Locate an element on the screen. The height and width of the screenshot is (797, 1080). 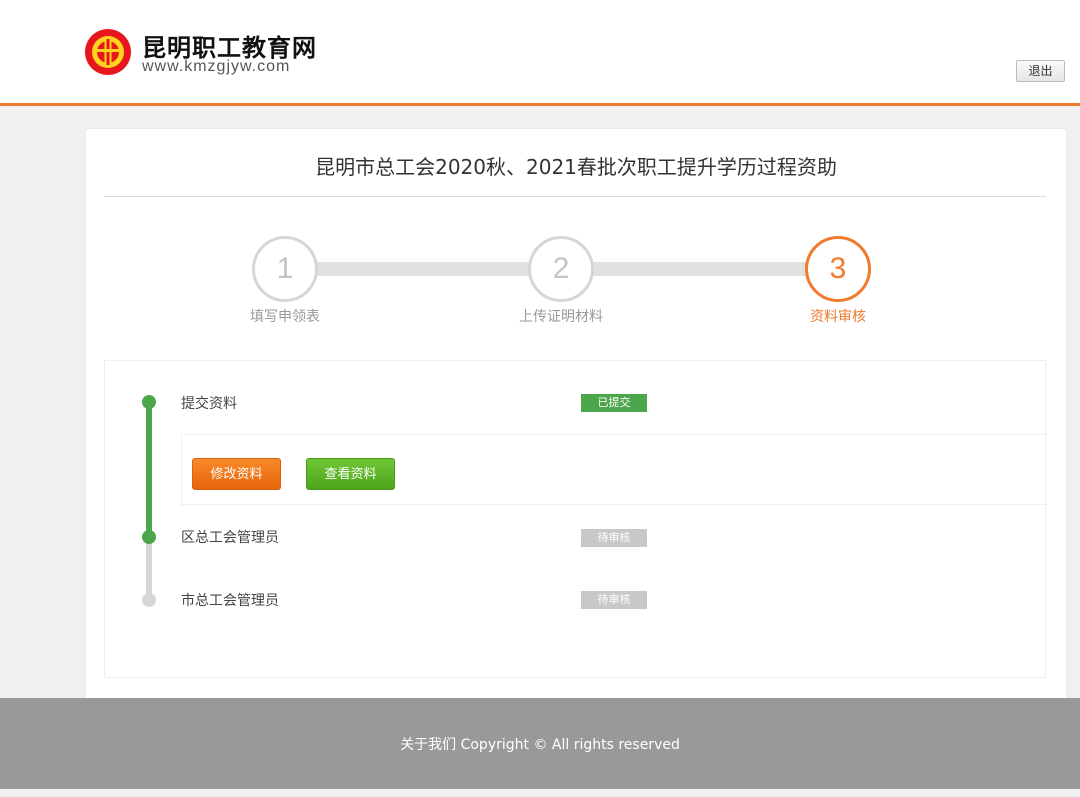
site-footer: 关于我们 Copyright © All rights reserved is located at coordinates (540, 743).